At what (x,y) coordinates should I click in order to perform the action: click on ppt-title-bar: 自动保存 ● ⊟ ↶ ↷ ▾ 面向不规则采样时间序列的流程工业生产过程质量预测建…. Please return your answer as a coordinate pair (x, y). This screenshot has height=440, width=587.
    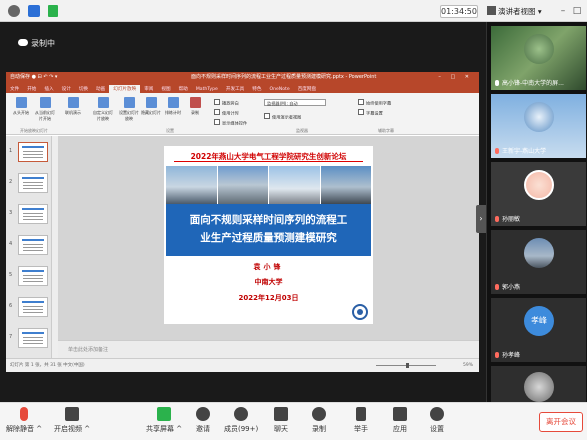
    Looking at the image, I should click on (242, 77).